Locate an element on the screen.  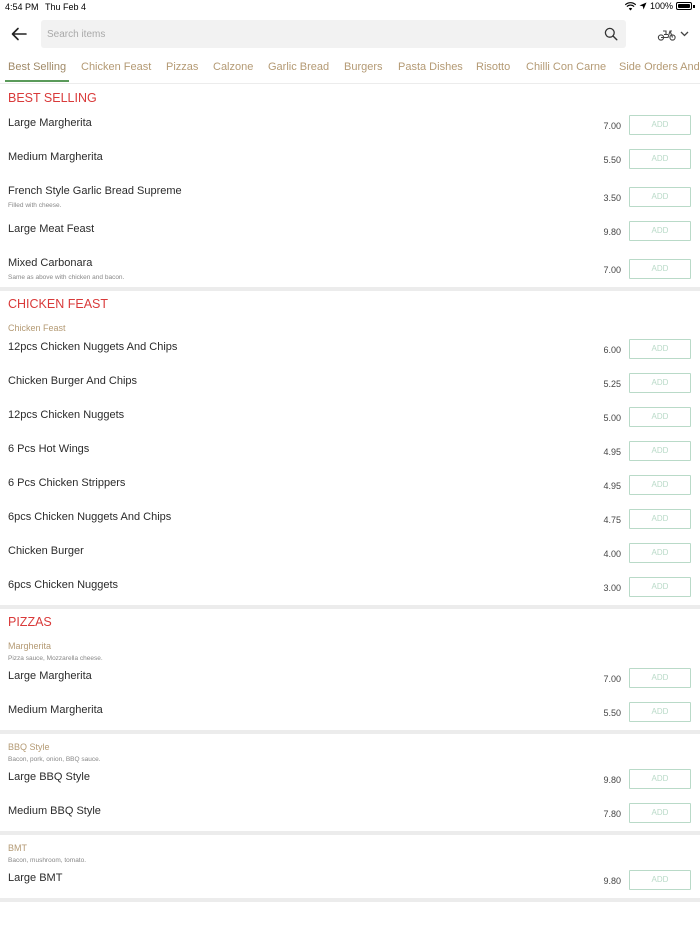
search-input is located at coordinates (311, 34).